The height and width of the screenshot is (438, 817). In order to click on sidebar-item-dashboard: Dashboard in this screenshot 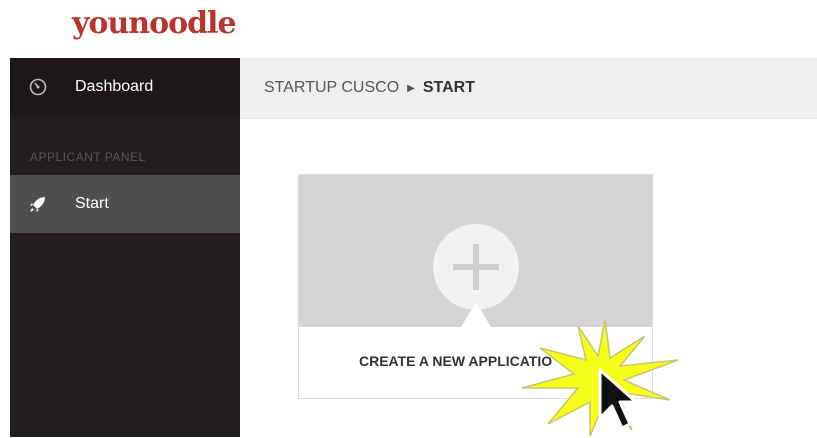, I will do `click(125, 87)`.